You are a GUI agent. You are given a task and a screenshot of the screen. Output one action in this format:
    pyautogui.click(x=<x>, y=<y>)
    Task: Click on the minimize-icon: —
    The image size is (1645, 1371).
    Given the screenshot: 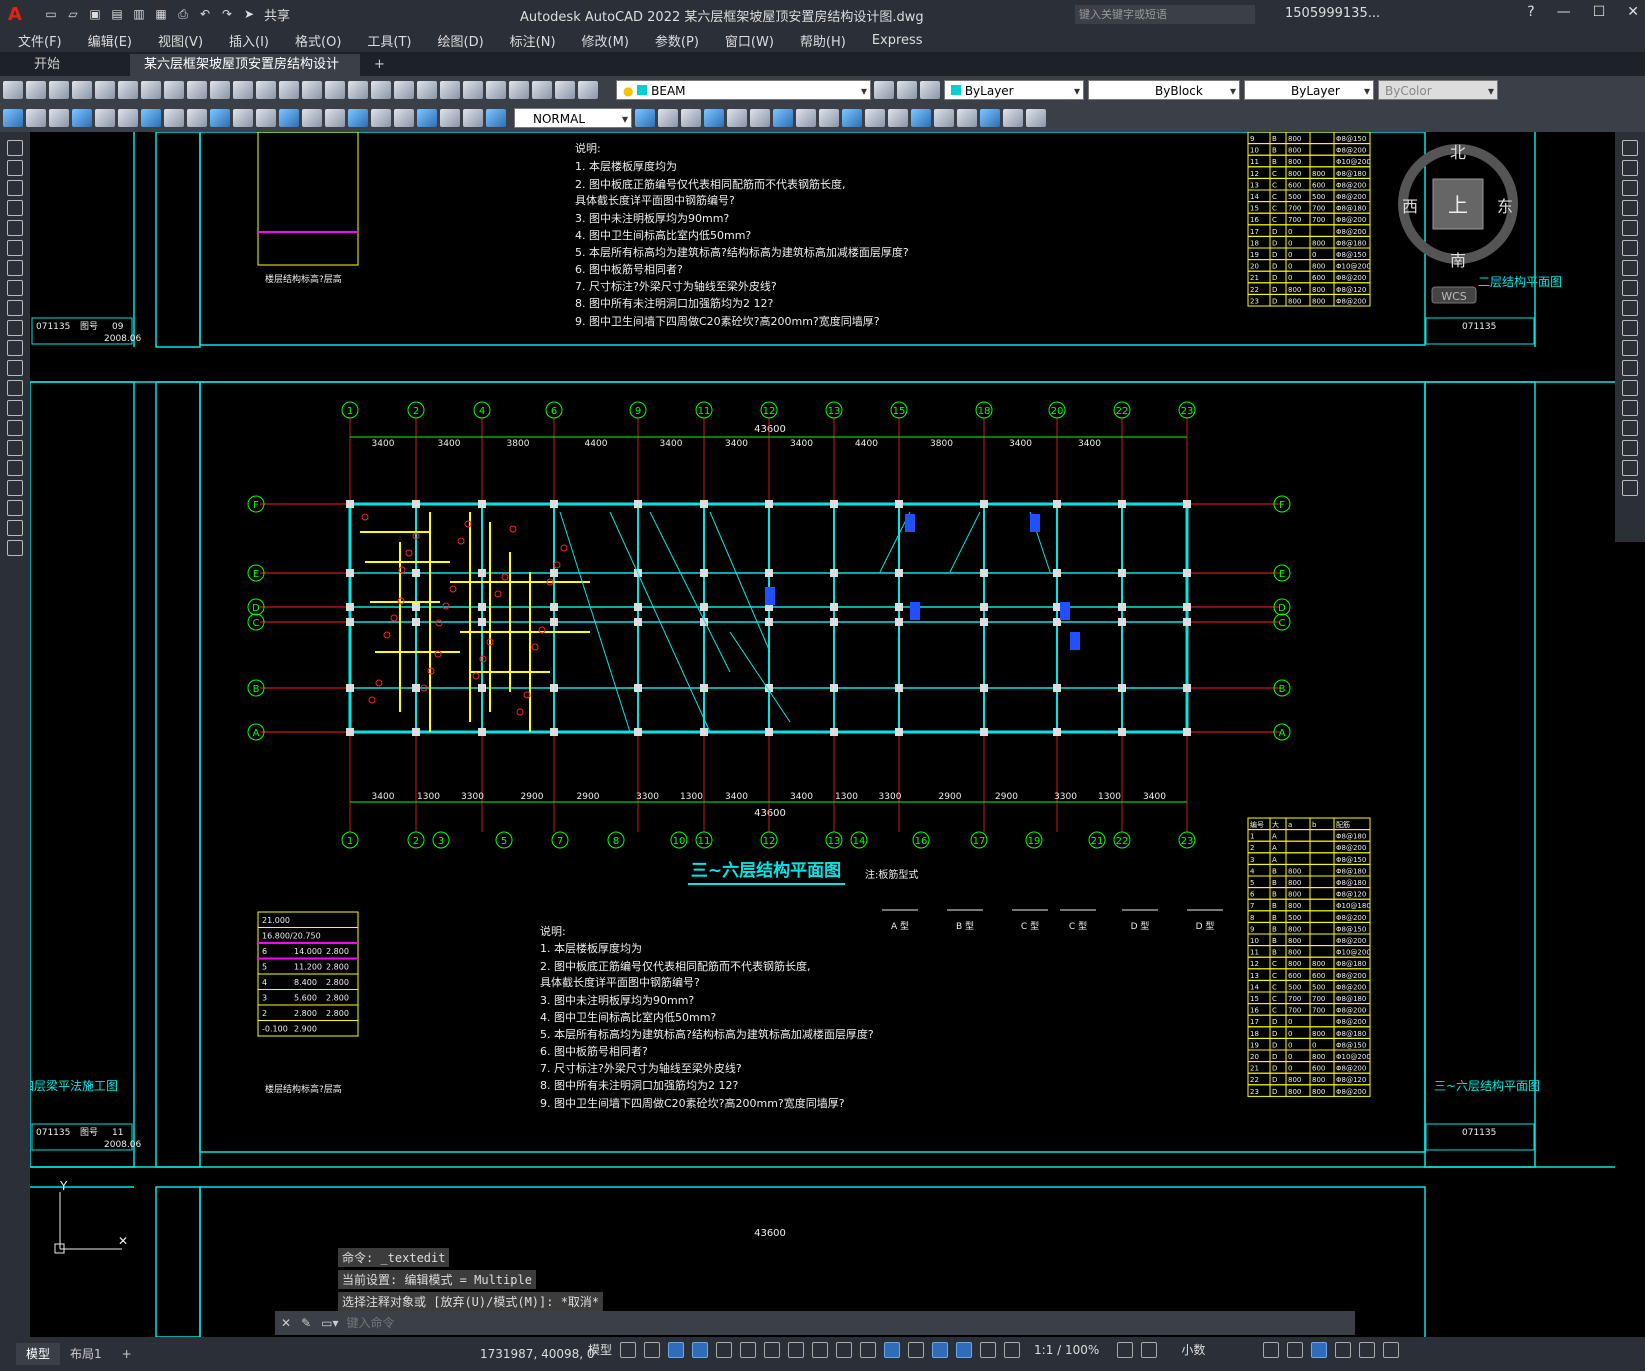 What is the action you would take?
    pyautogui.click(x=1564, y=12)
    